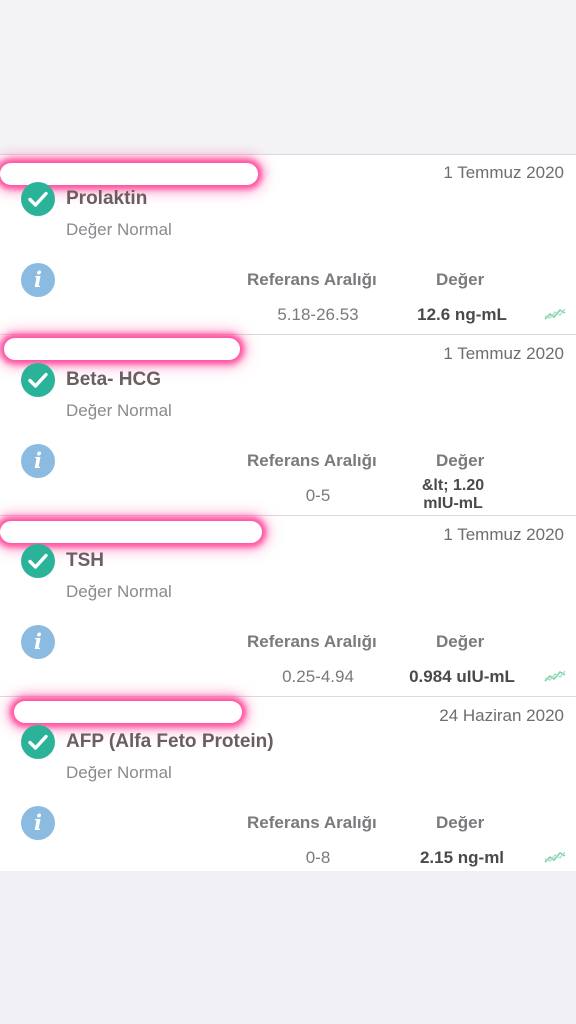 The width and height of the screenshot is (576, 1024). Describe the element at coordinates (462, 857) in the screenshot. I see `result-value: 2.15 ng-ml` at that location.